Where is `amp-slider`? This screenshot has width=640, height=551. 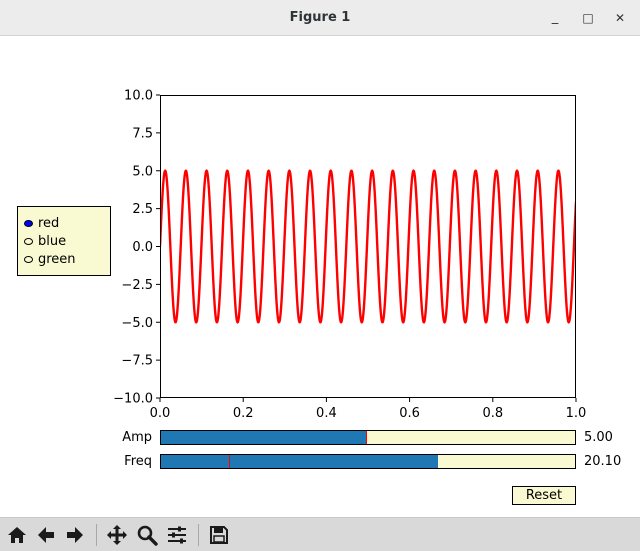
amp-slider is located at coordinates (368, 437).